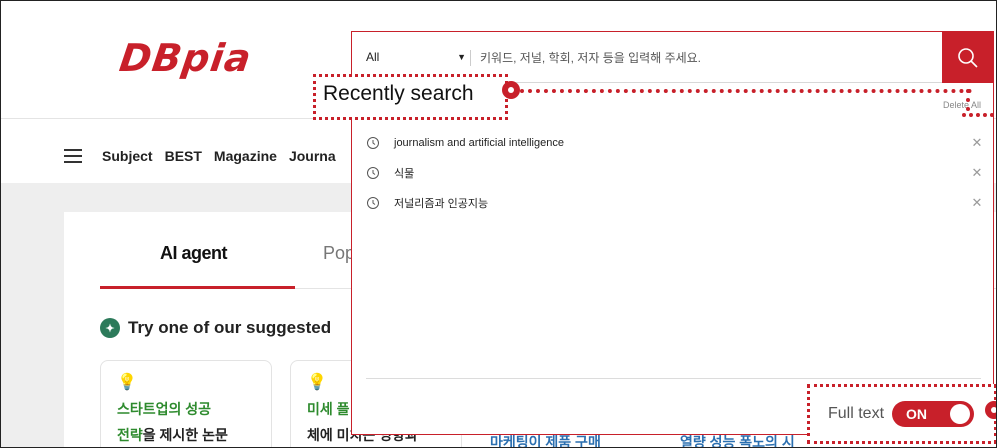  I want to click on fulltext-label: Full text, so click(856, 413).